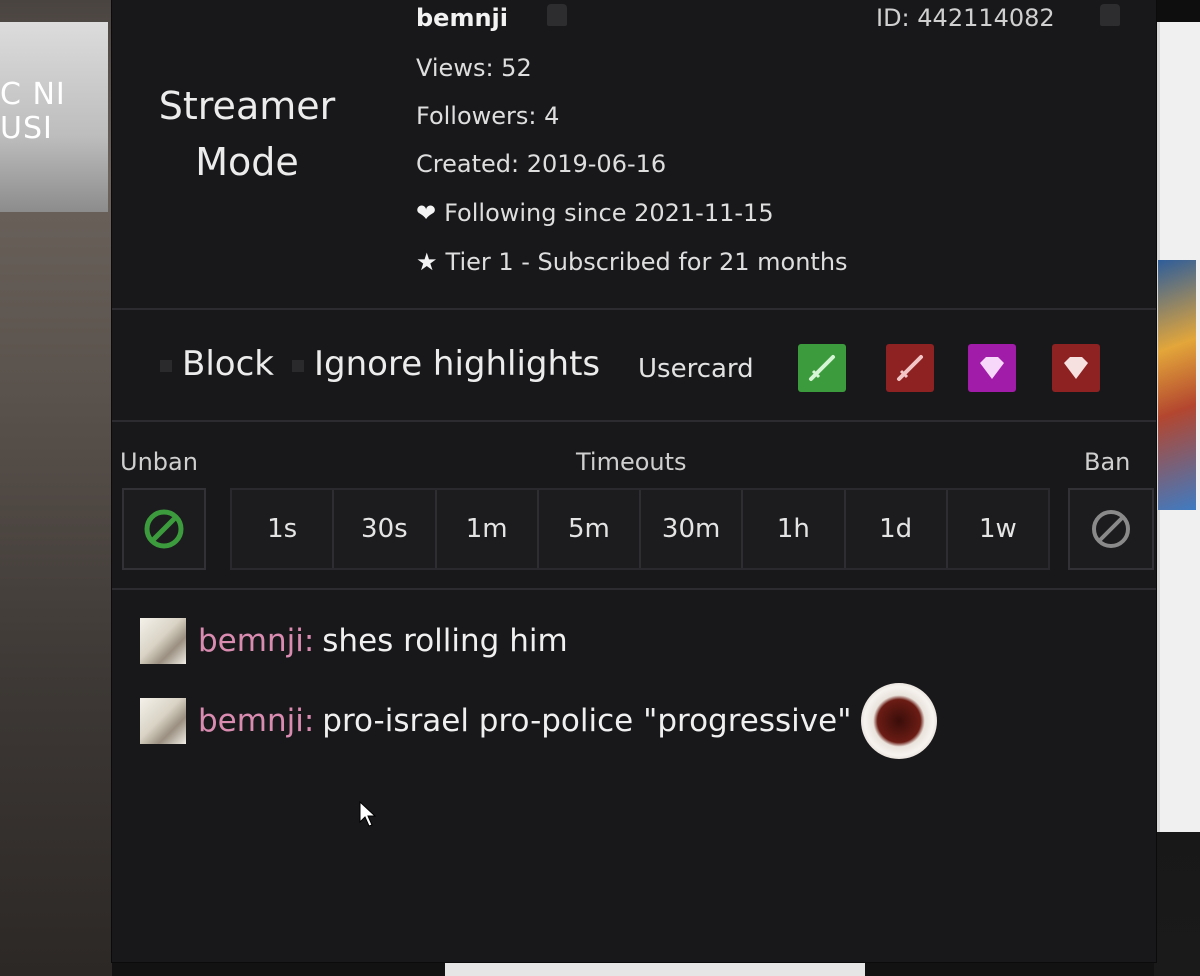 This screenshot has width=1200, height=976. I want to click on timeout-1d-button: 1d, so click(896, 529).